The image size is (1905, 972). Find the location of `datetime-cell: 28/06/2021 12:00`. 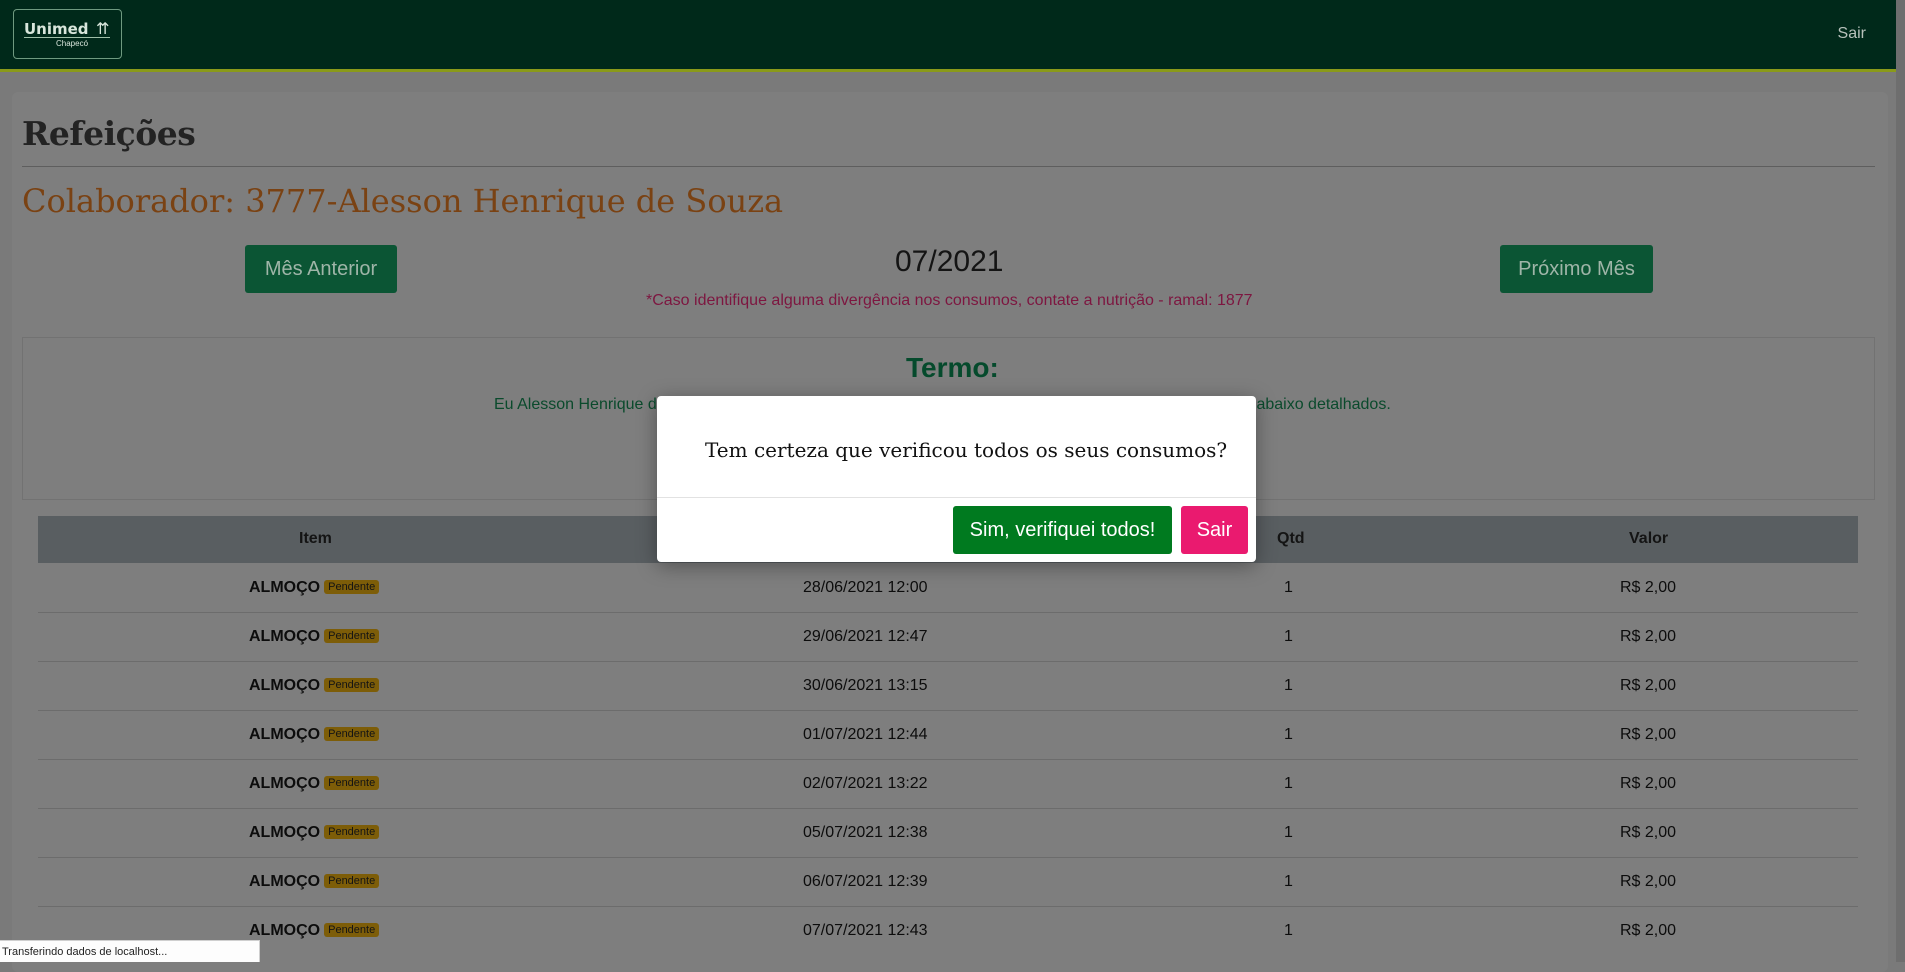

datetime-cell: 28/06/2021 12:00 is located at coordinates (865, 587).